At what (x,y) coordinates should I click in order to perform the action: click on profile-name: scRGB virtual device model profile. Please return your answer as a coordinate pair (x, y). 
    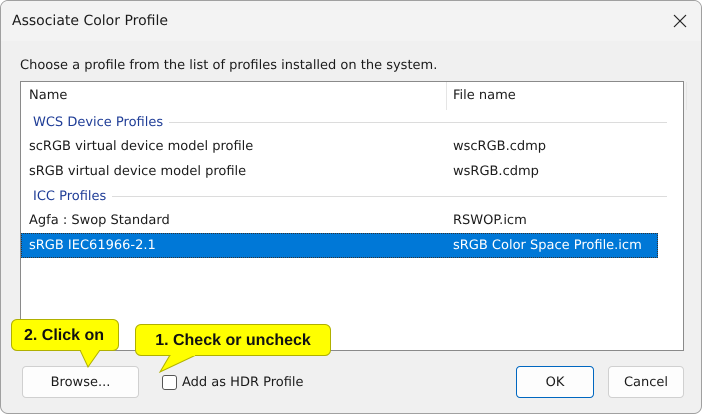
    Looking at the image, I should click on (141, 146).